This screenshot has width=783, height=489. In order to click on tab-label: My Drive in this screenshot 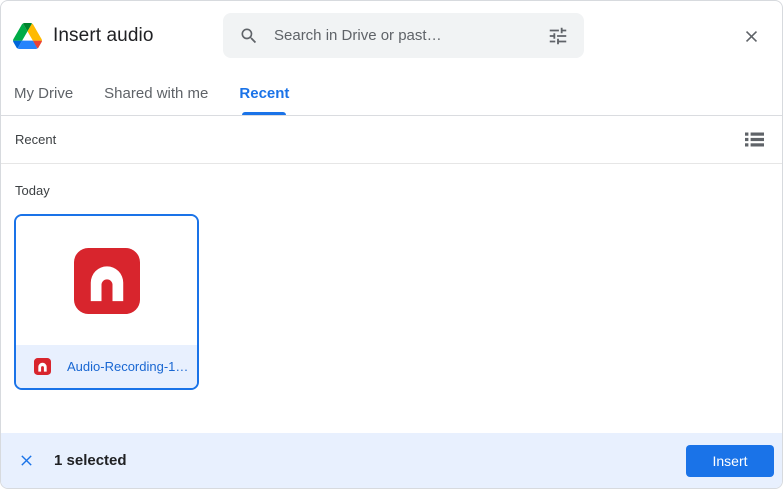, I will do `click(44, 93)`.